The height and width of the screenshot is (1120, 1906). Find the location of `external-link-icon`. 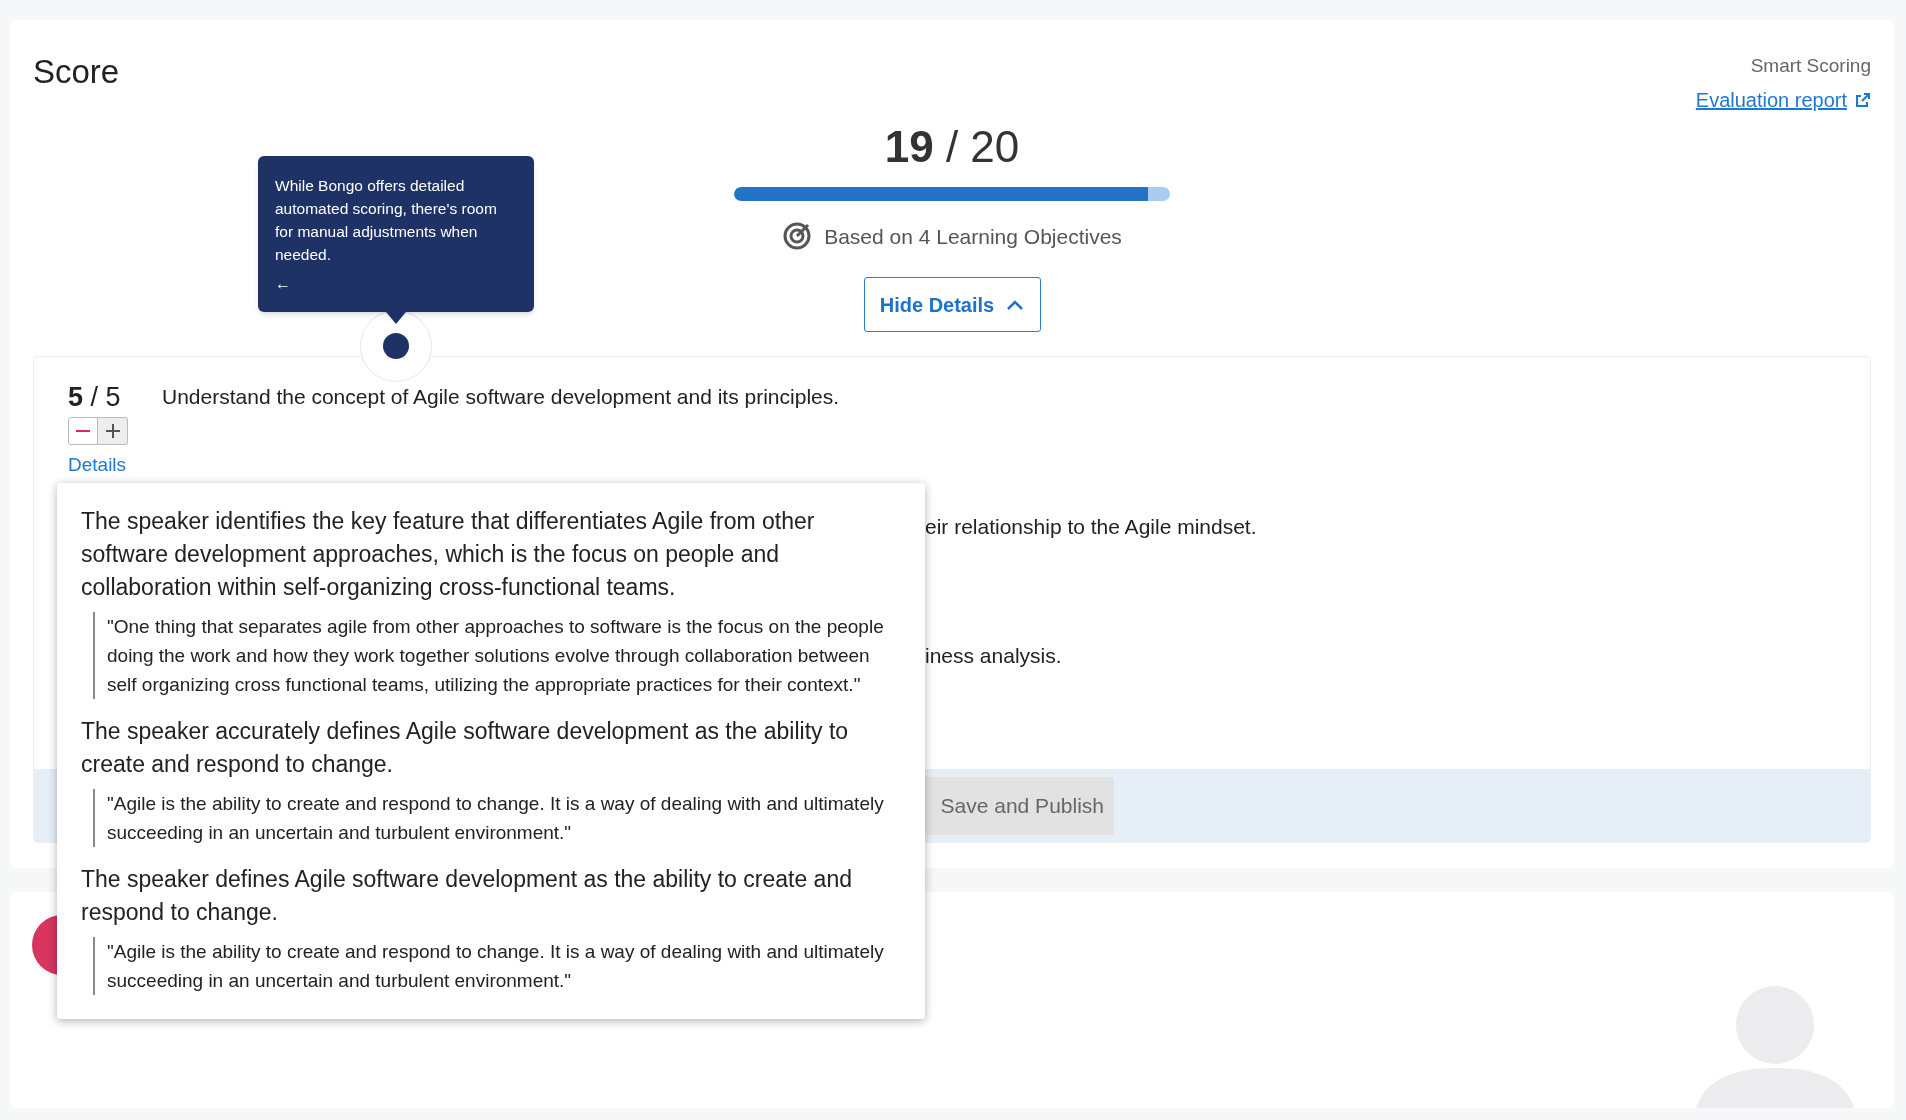

external-link-icon is located at coordinates (1863, 99).